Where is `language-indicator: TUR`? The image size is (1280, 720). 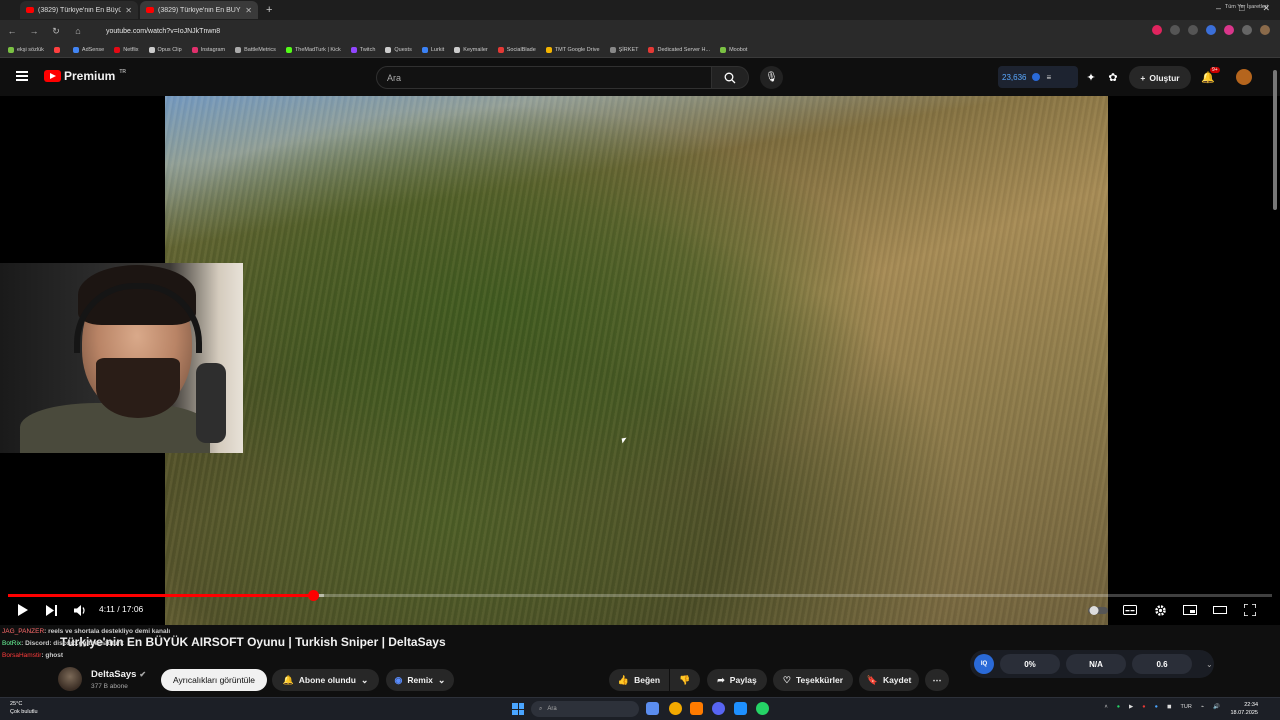
language-indicator: TUR is located at coordinates (1186, 707).